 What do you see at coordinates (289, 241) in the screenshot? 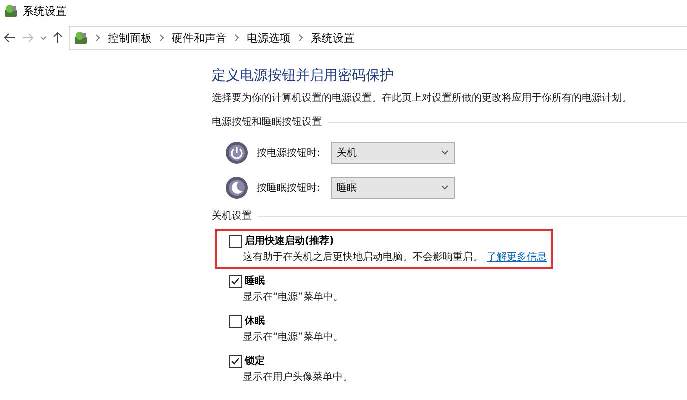
I see `option-label: 启用快速启动(推荐)` at bounding box center [289, 241].